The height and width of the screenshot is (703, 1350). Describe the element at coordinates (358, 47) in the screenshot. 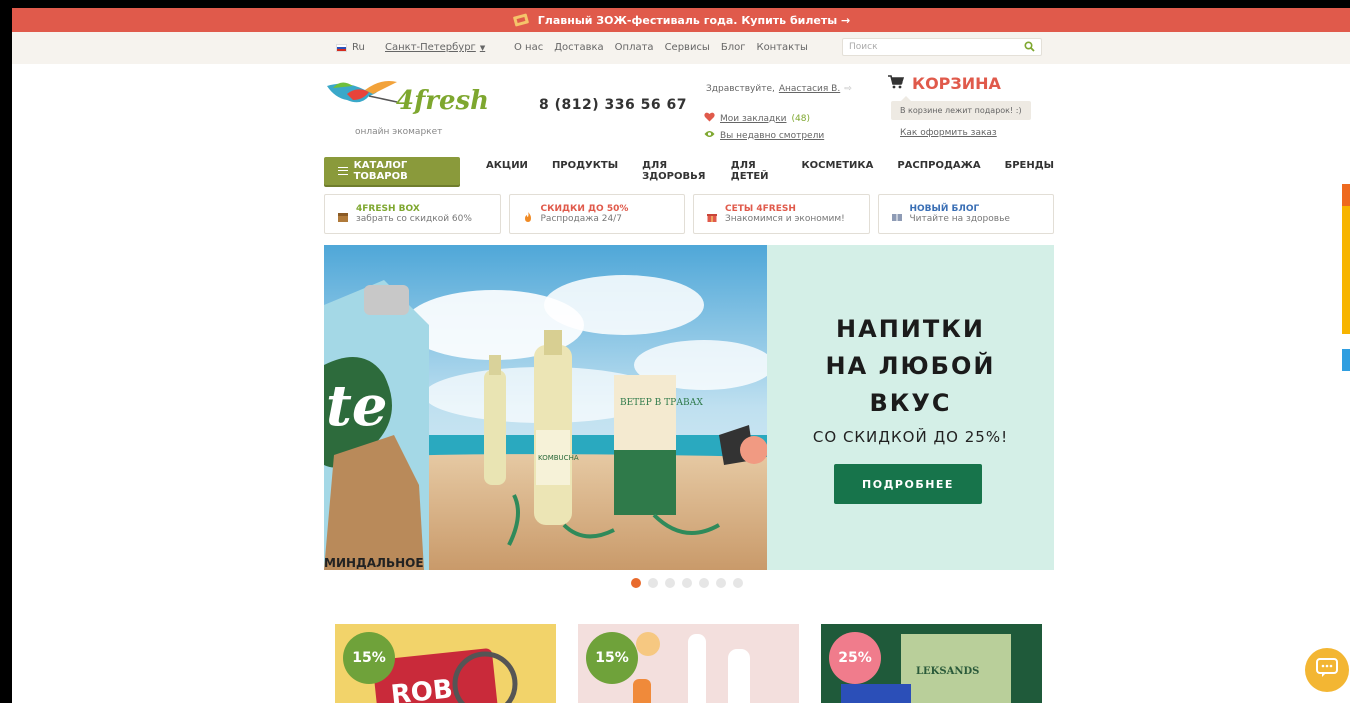

I see `language-label: Ru` at that location.